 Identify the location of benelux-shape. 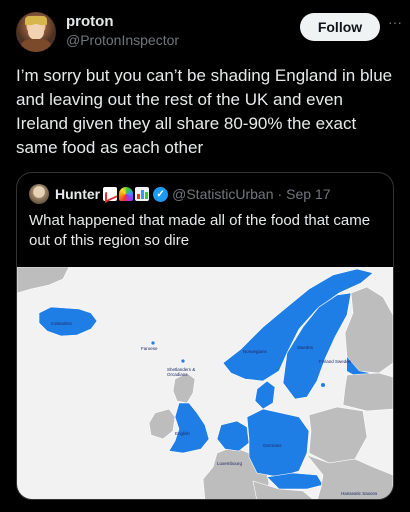
(233, 436).